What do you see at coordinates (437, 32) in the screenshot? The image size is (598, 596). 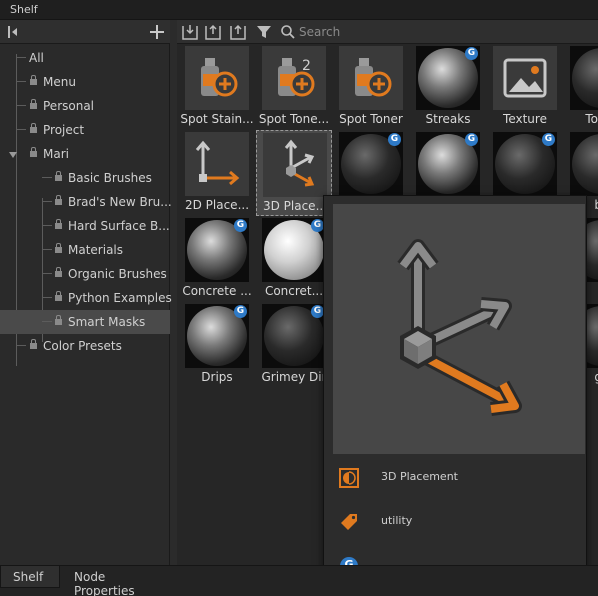 I see `search-field: Search` at bounding box center [437, 32].